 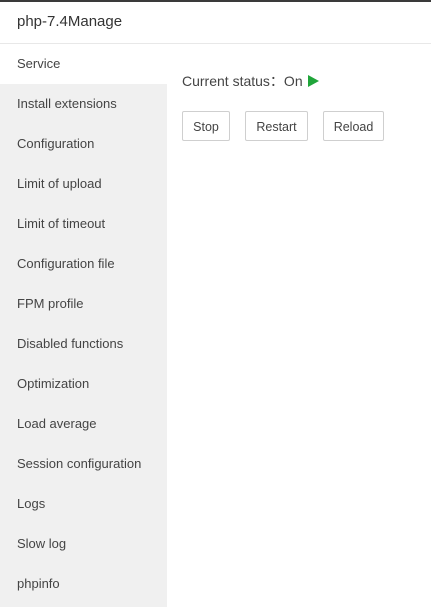 What do you see at coordinates (276, 126) in the screenshot?
I see `restart-button: Restart` at bounding box center [276, 126].